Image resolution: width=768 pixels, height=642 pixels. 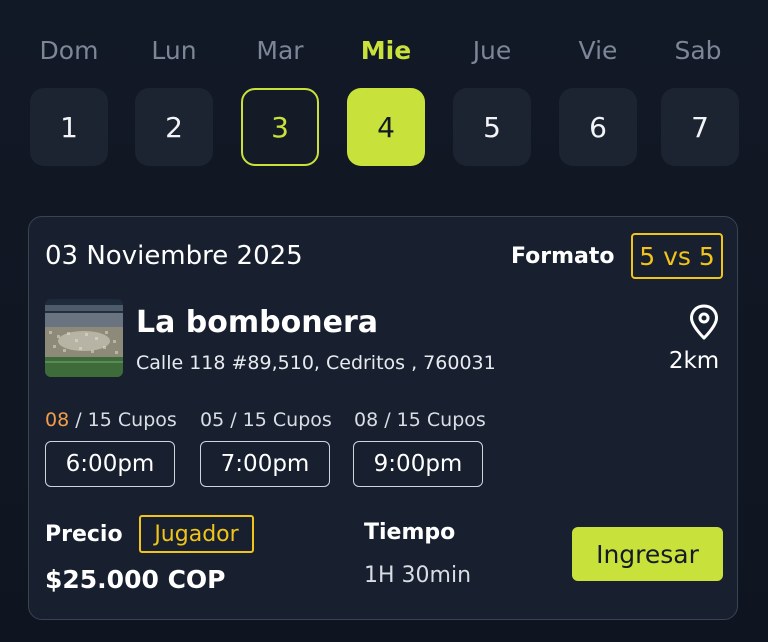 I want to click on duration-value: 1H 30min, so click(x=418, y=575).